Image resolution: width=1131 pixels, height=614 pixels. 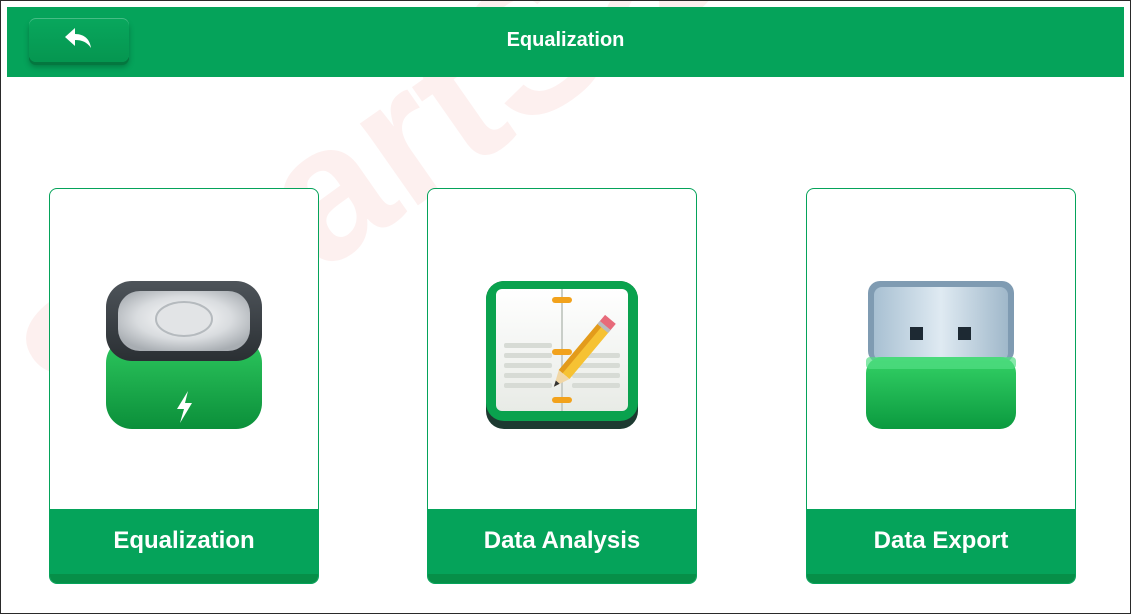 What do you see at coordinates (184, 355) in the screenshot?
I see `battery-icon` at bounding box center [184, 355].